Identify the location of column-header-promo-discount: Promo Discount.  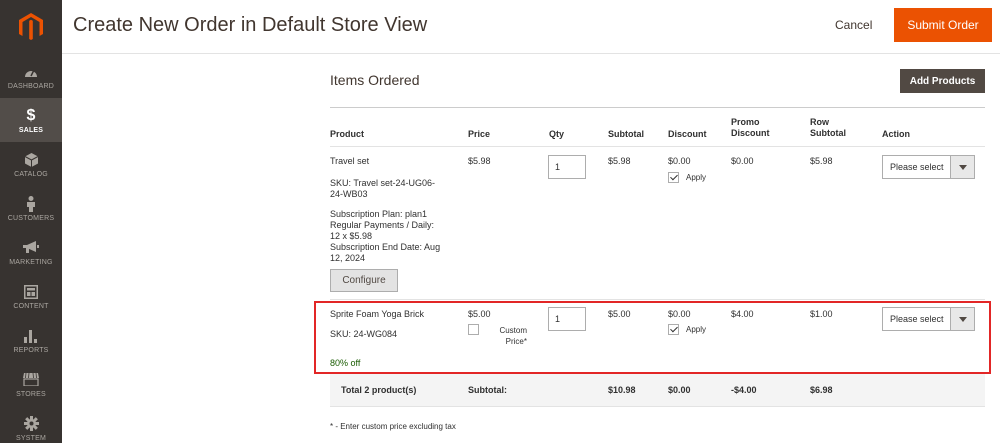
(750, 128).